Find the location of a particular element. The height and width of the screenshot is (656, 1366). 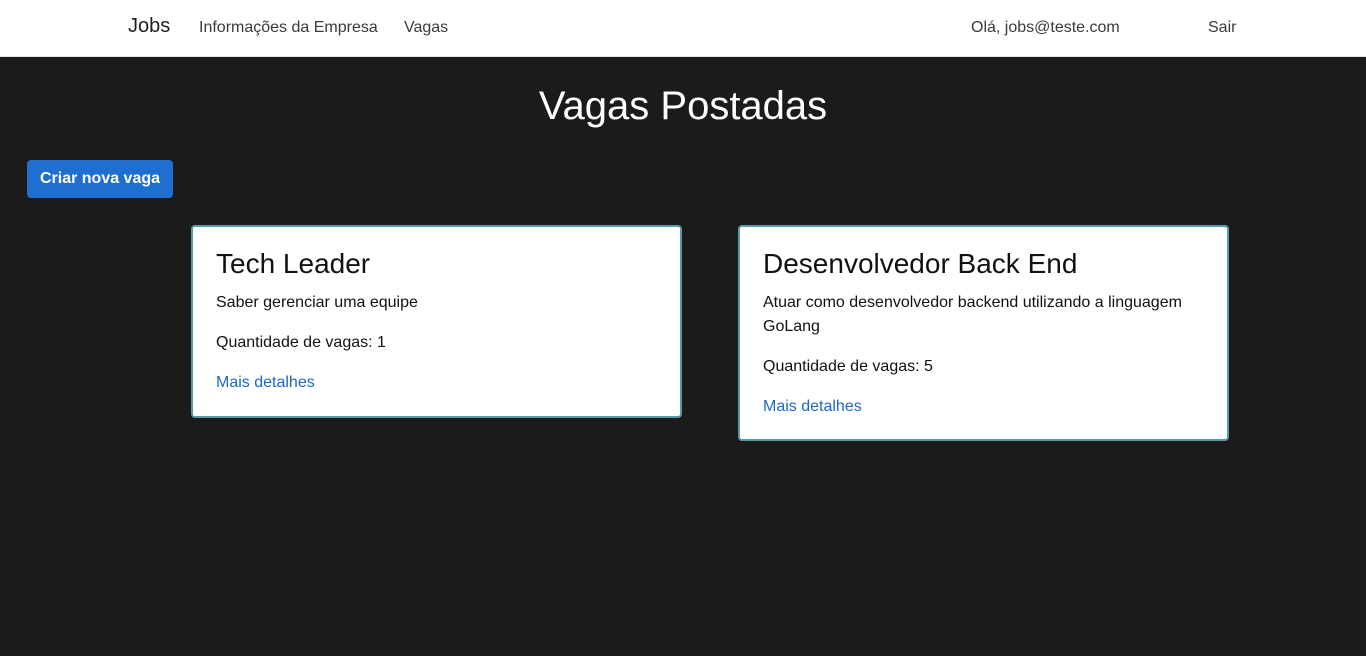

job-card-quantity-value: 1 is located at coordinates (381, 342).